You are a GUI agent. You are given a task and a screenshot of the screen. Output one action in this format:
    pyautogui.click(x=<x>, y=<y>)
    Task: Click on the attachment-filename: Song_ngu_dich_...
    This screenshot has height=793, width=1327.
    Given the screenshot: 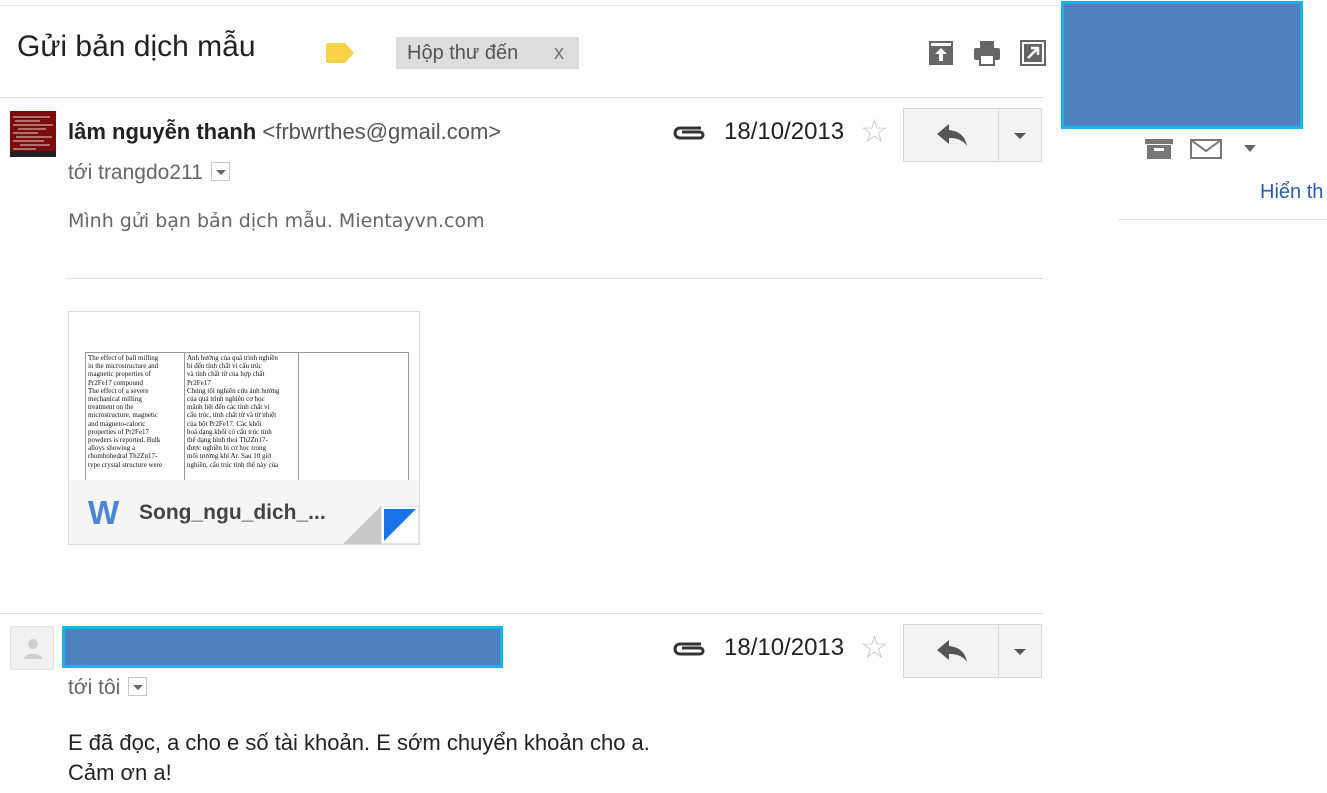 What is the action you would take?
    pyautogui.click(x=232, y=512)
    